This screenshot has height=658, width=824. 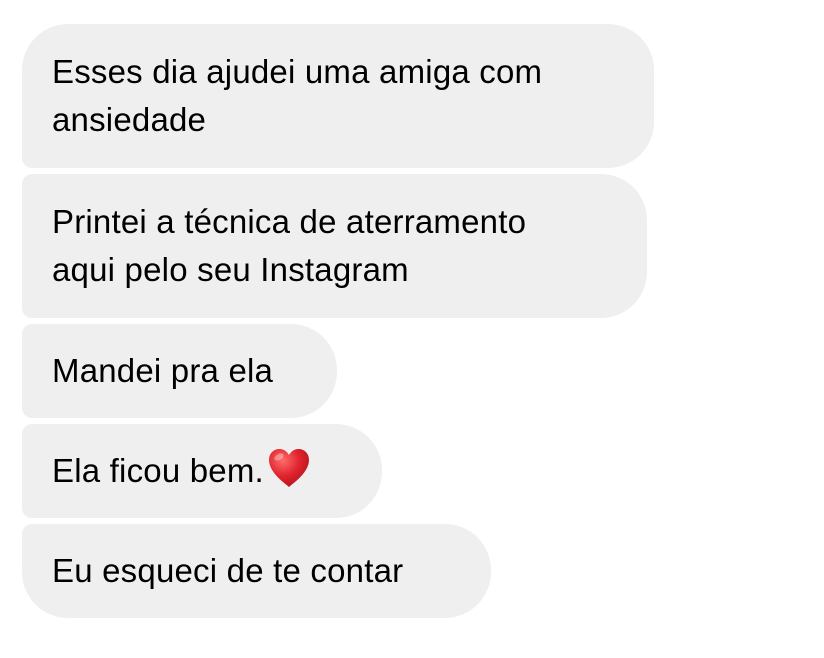 I want to click on message-text: Ela ficou bem., so click(x=158, y=470).